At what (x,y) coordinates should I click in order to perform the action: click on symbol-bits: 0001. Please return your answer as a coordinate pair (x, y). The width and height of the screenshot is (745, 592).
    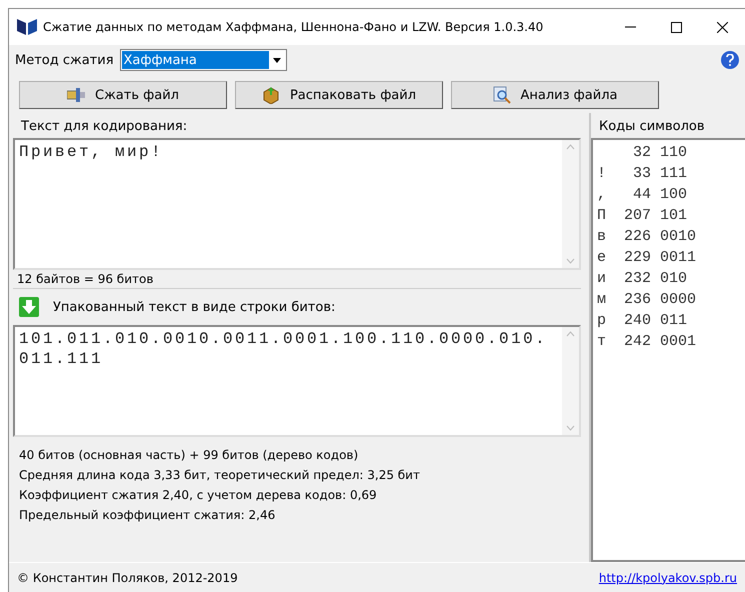
    Looking at the image, I should click on (678, 342).